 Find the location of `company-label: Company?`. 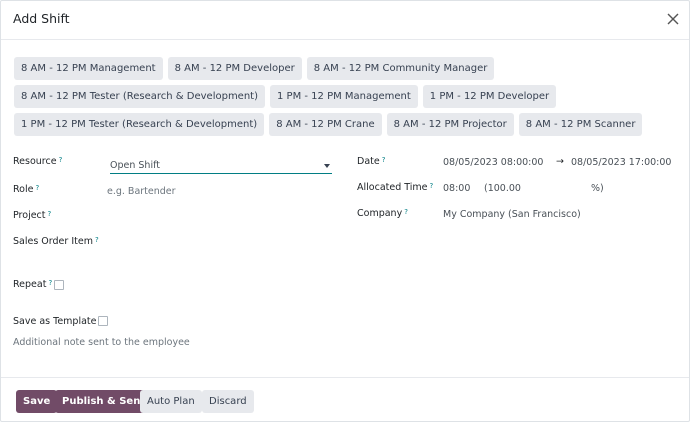

company-label: Company? is located at coordinates (382, 213).